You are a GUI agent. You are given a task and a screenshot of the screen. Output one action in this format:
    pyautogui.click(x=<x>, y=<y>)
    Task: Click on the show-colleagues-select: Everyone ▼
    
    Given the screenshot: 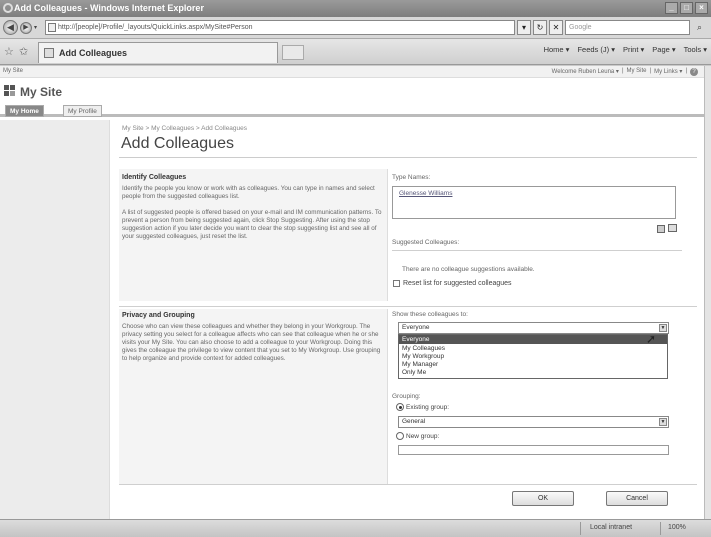 What is the action you would take?
    pyautogui.click(x=533, y=328)
    